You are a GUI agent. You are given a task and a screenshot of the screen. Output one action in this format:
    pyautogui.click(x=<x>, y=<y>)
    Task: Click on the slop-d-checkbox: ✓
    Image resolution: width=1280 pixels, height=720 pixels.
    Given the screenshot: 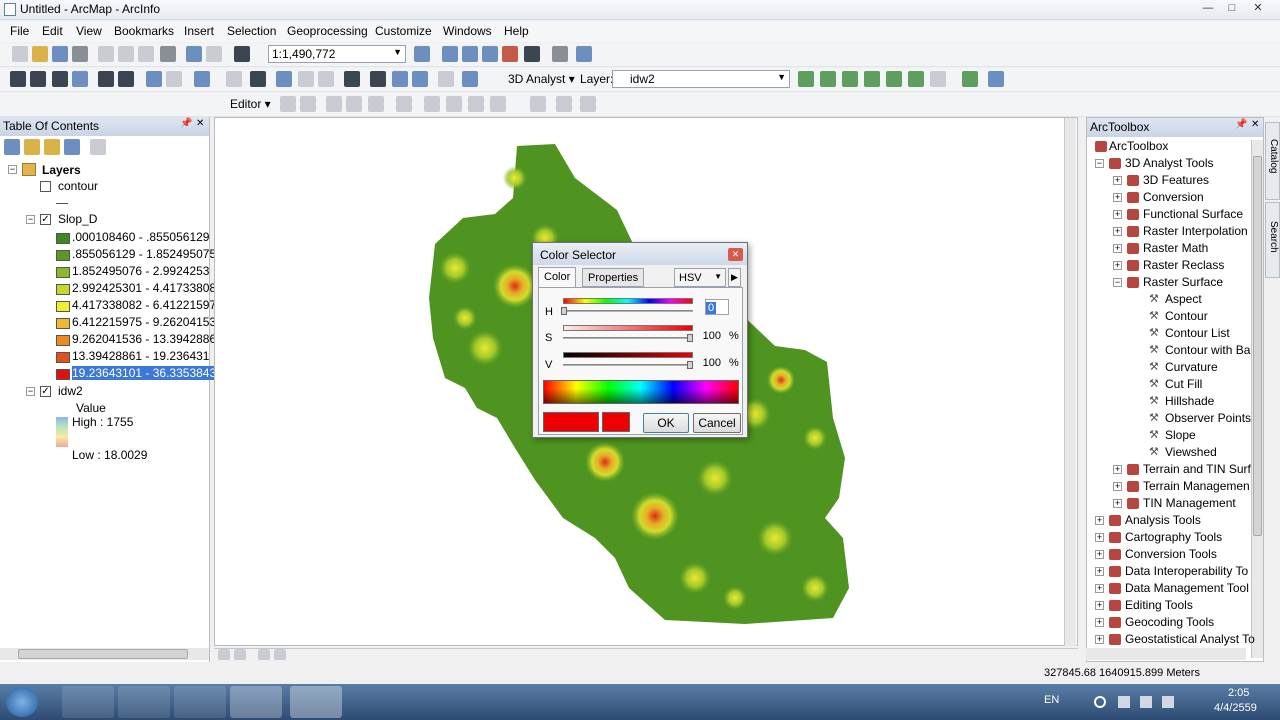 What is the action you would take?
    pyautogui.click(x=45, y=219)
    